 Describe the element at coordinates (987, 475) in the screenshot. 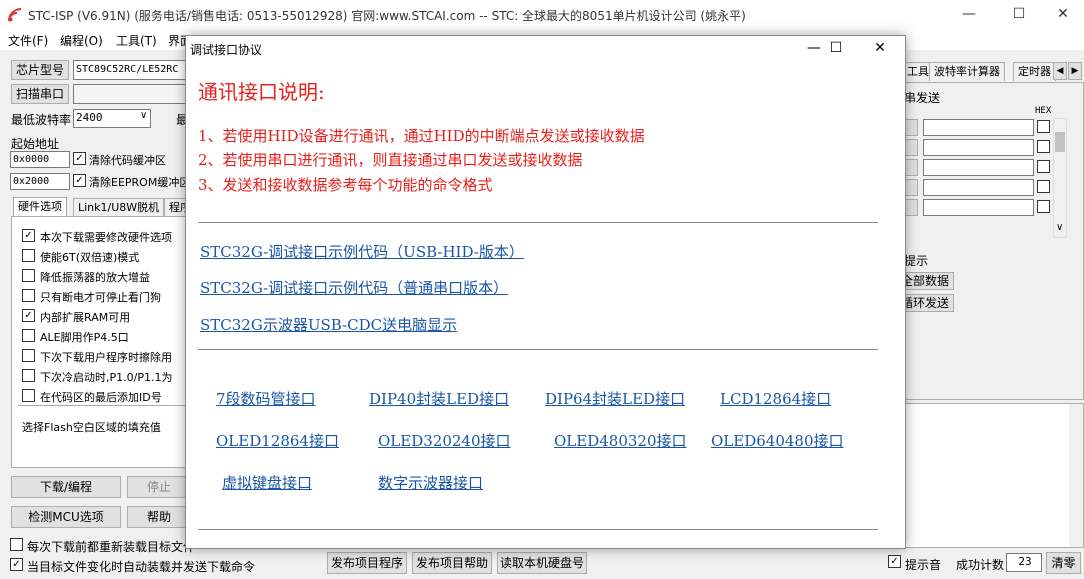

I see `log-area` at that location.